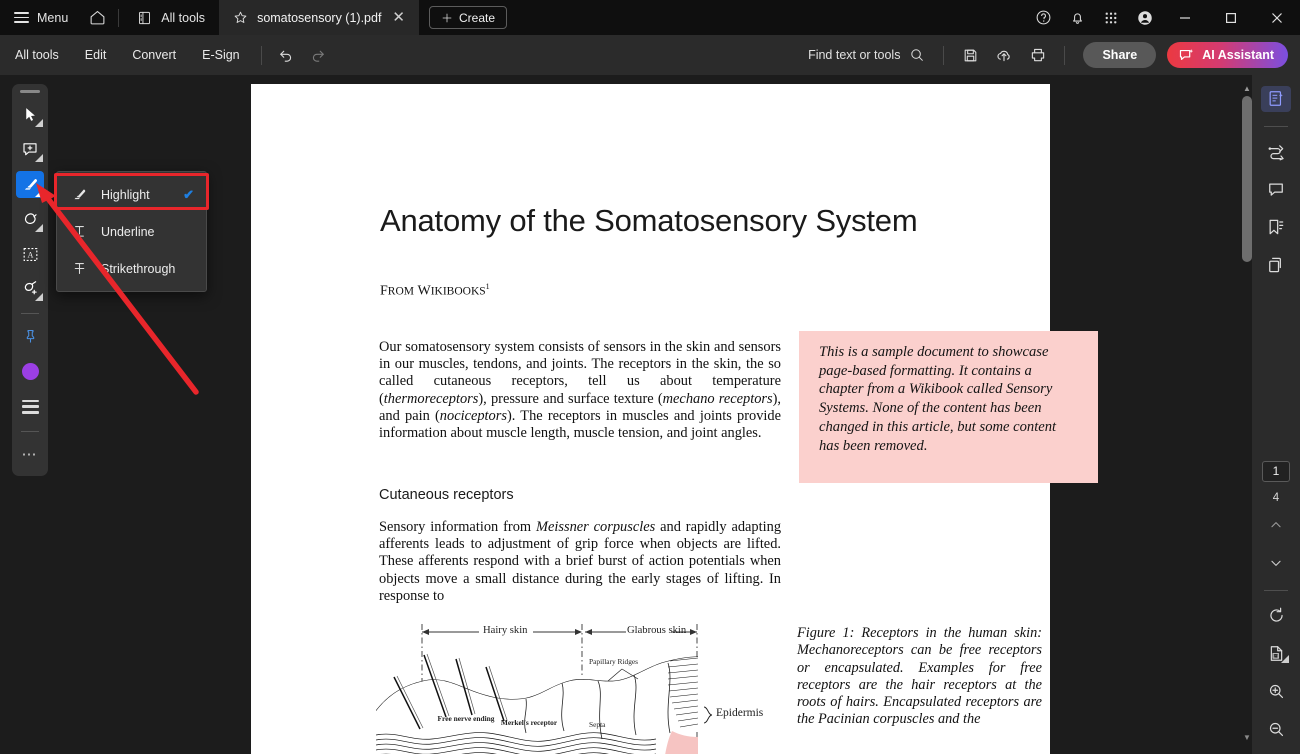 The width and height of the screenshot is (1300, 754). I want to click on scrollbar-thumb, so click(1247, 179).